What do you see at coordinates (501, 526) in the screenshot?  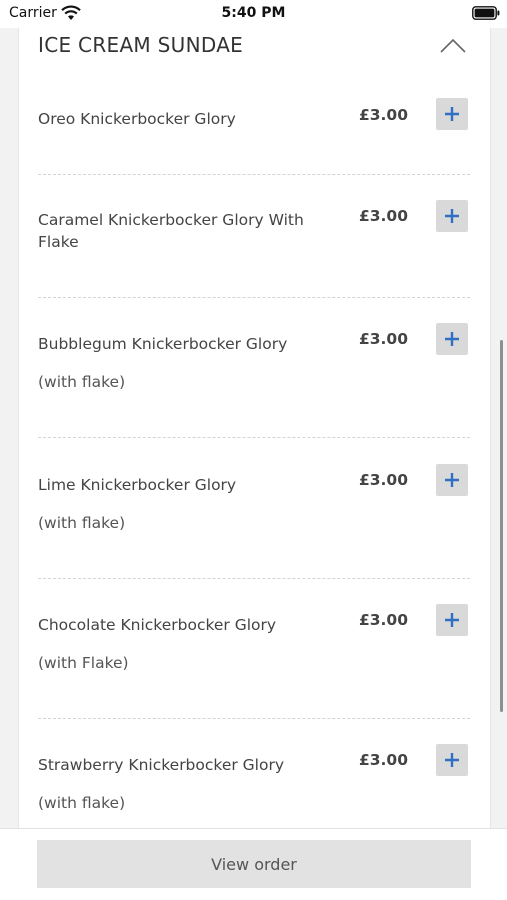 I see `scrollbar` at bounding box center [501, 526].